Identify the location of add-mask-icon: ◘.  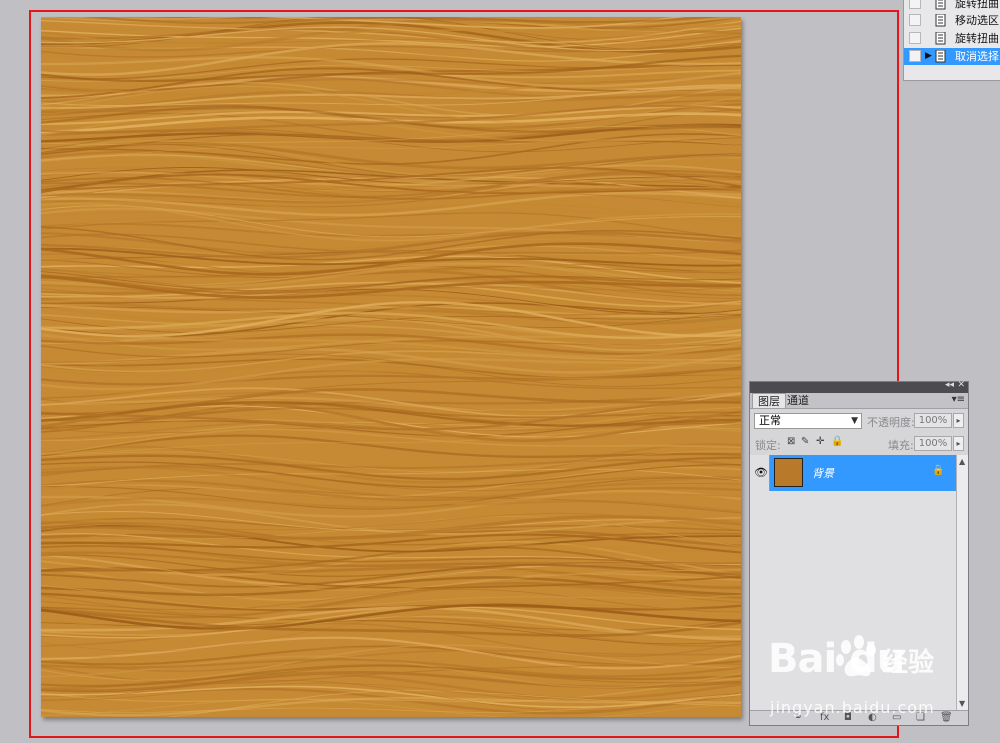
(848, 717).